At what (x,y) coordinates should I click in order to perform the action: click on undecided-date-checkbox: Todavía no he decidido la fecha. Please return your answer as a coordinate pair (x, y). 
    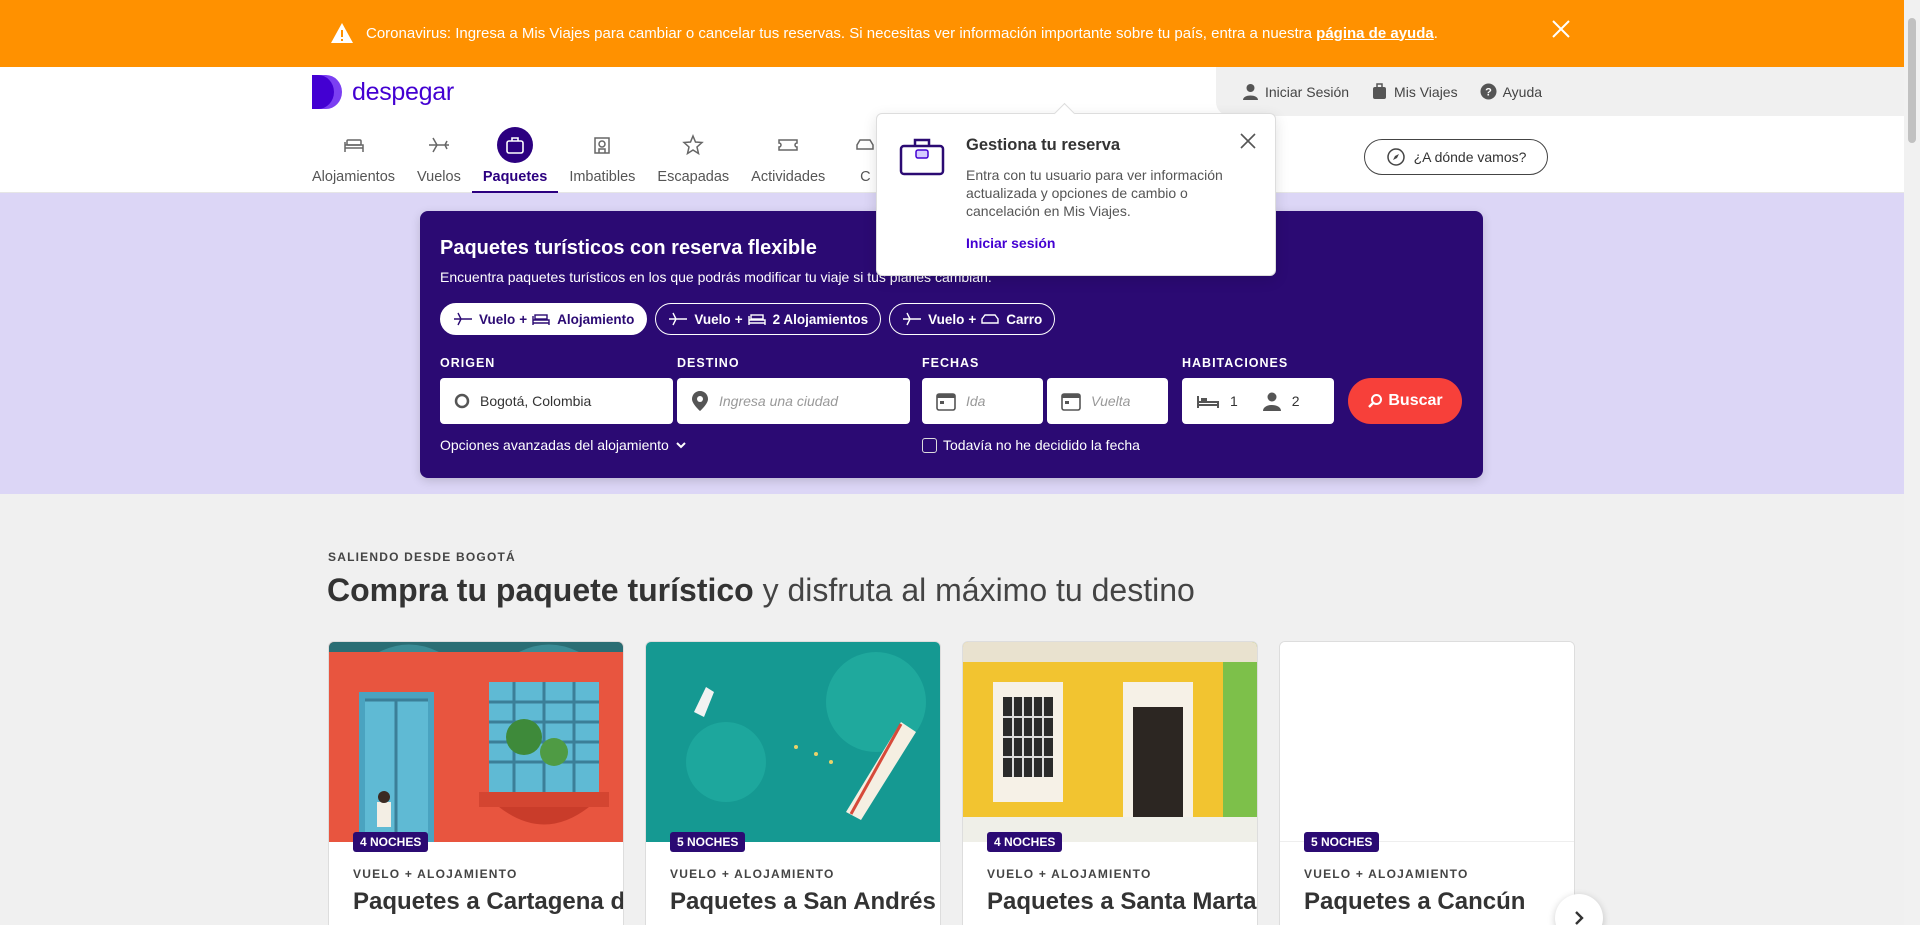
    Looking at the image, I should click on (1031, 445).